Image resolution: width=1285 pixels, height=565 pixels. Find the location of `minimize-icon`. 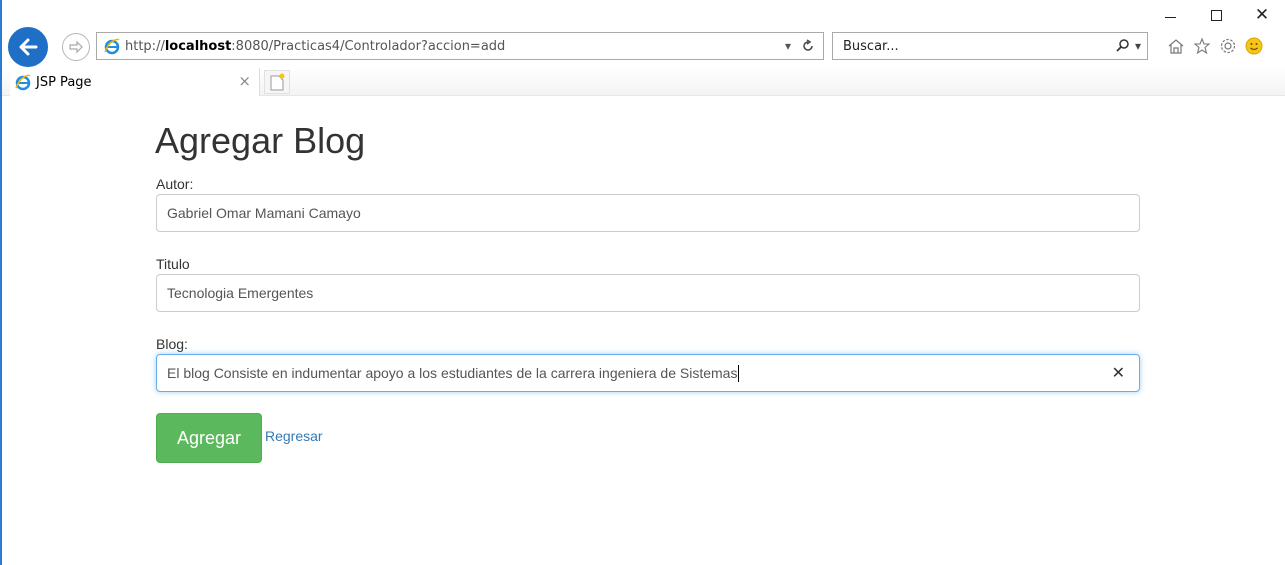

minimize-icon is located at coordinates (1170, 17).